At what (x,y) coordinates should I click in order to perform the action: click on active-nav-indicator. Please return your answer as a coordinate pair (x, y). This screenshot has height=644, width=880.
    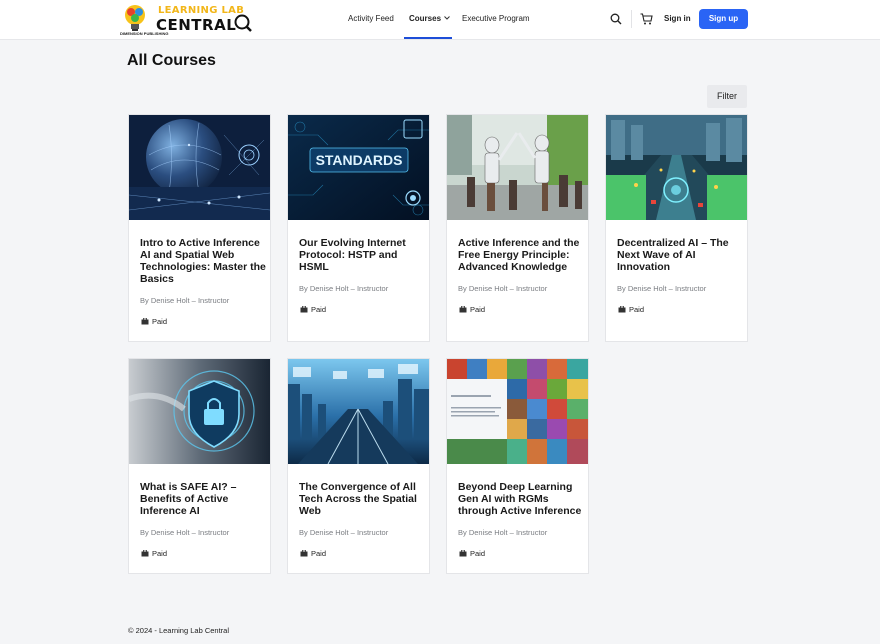
    Looking at the image, I should click on (428, 38).